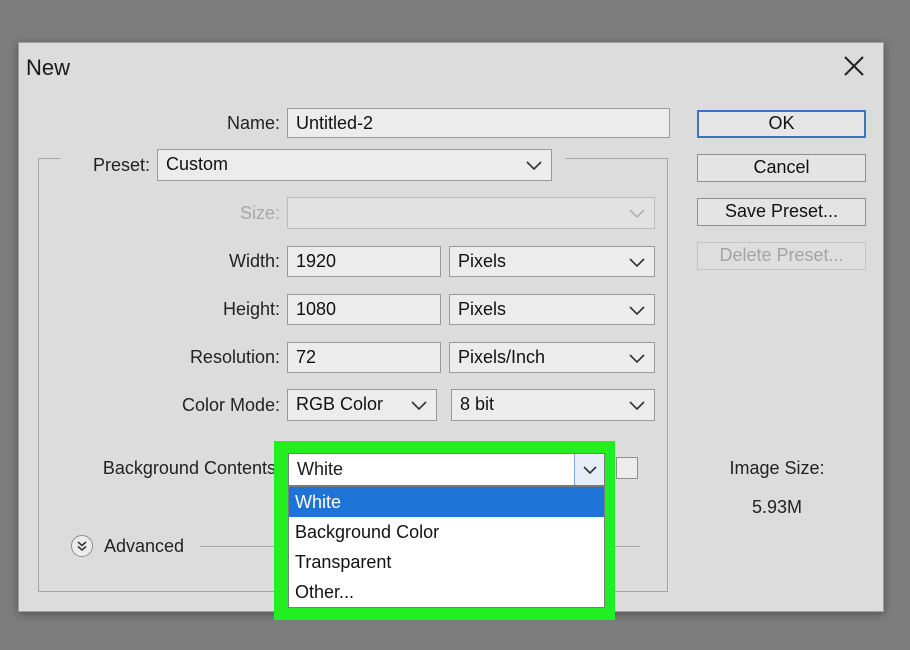 Image resolution: width=910 pixels, height=650 pixels. I want to click on groupbox-right, so click(667, 374).